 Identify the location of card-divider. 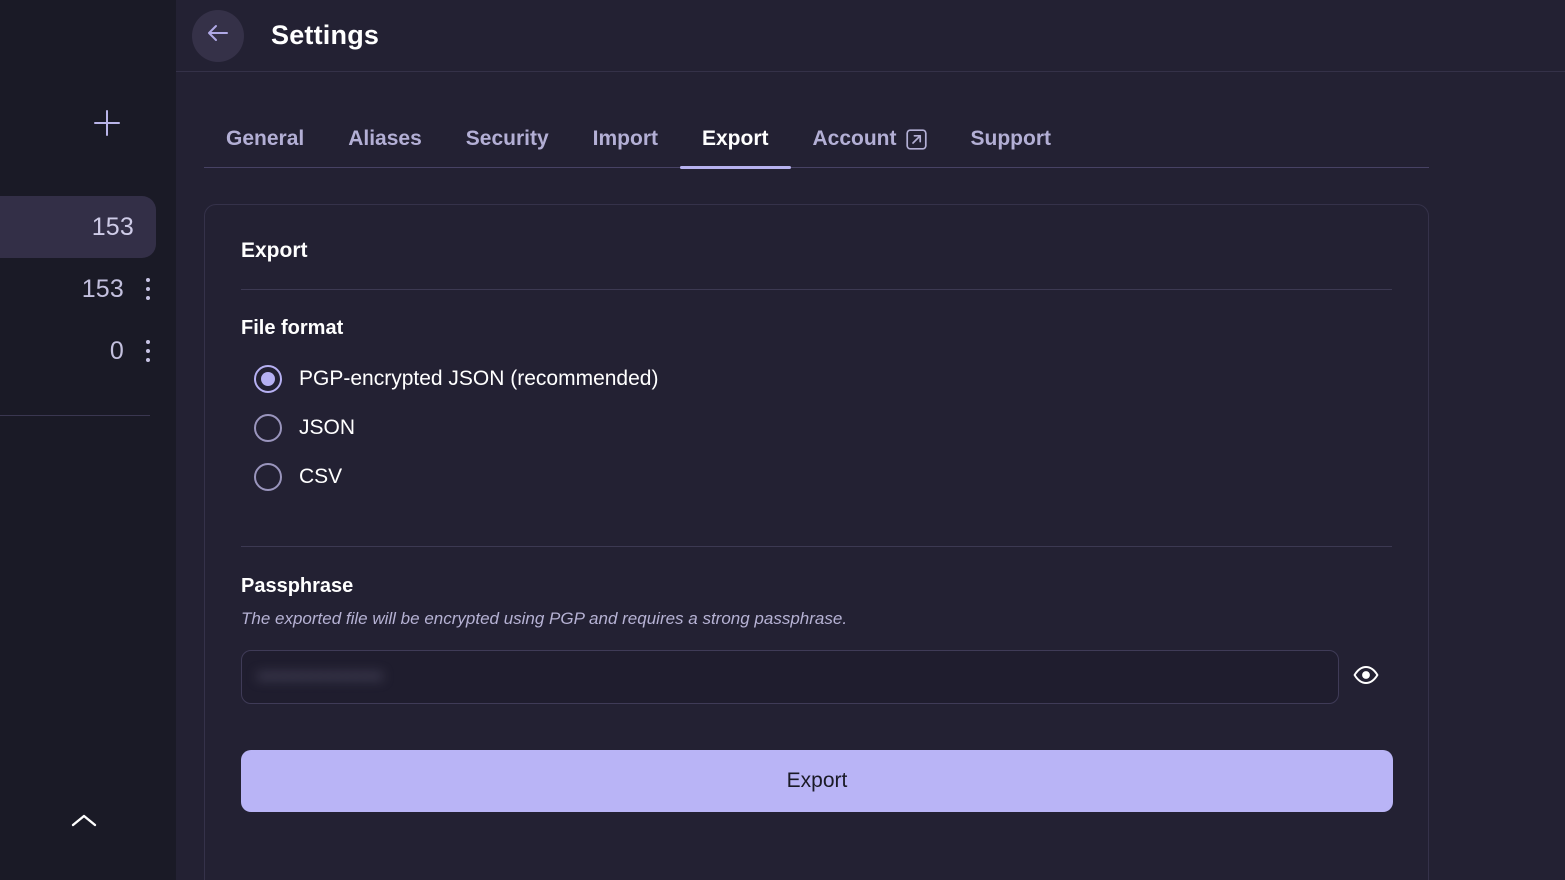
(816, 289).